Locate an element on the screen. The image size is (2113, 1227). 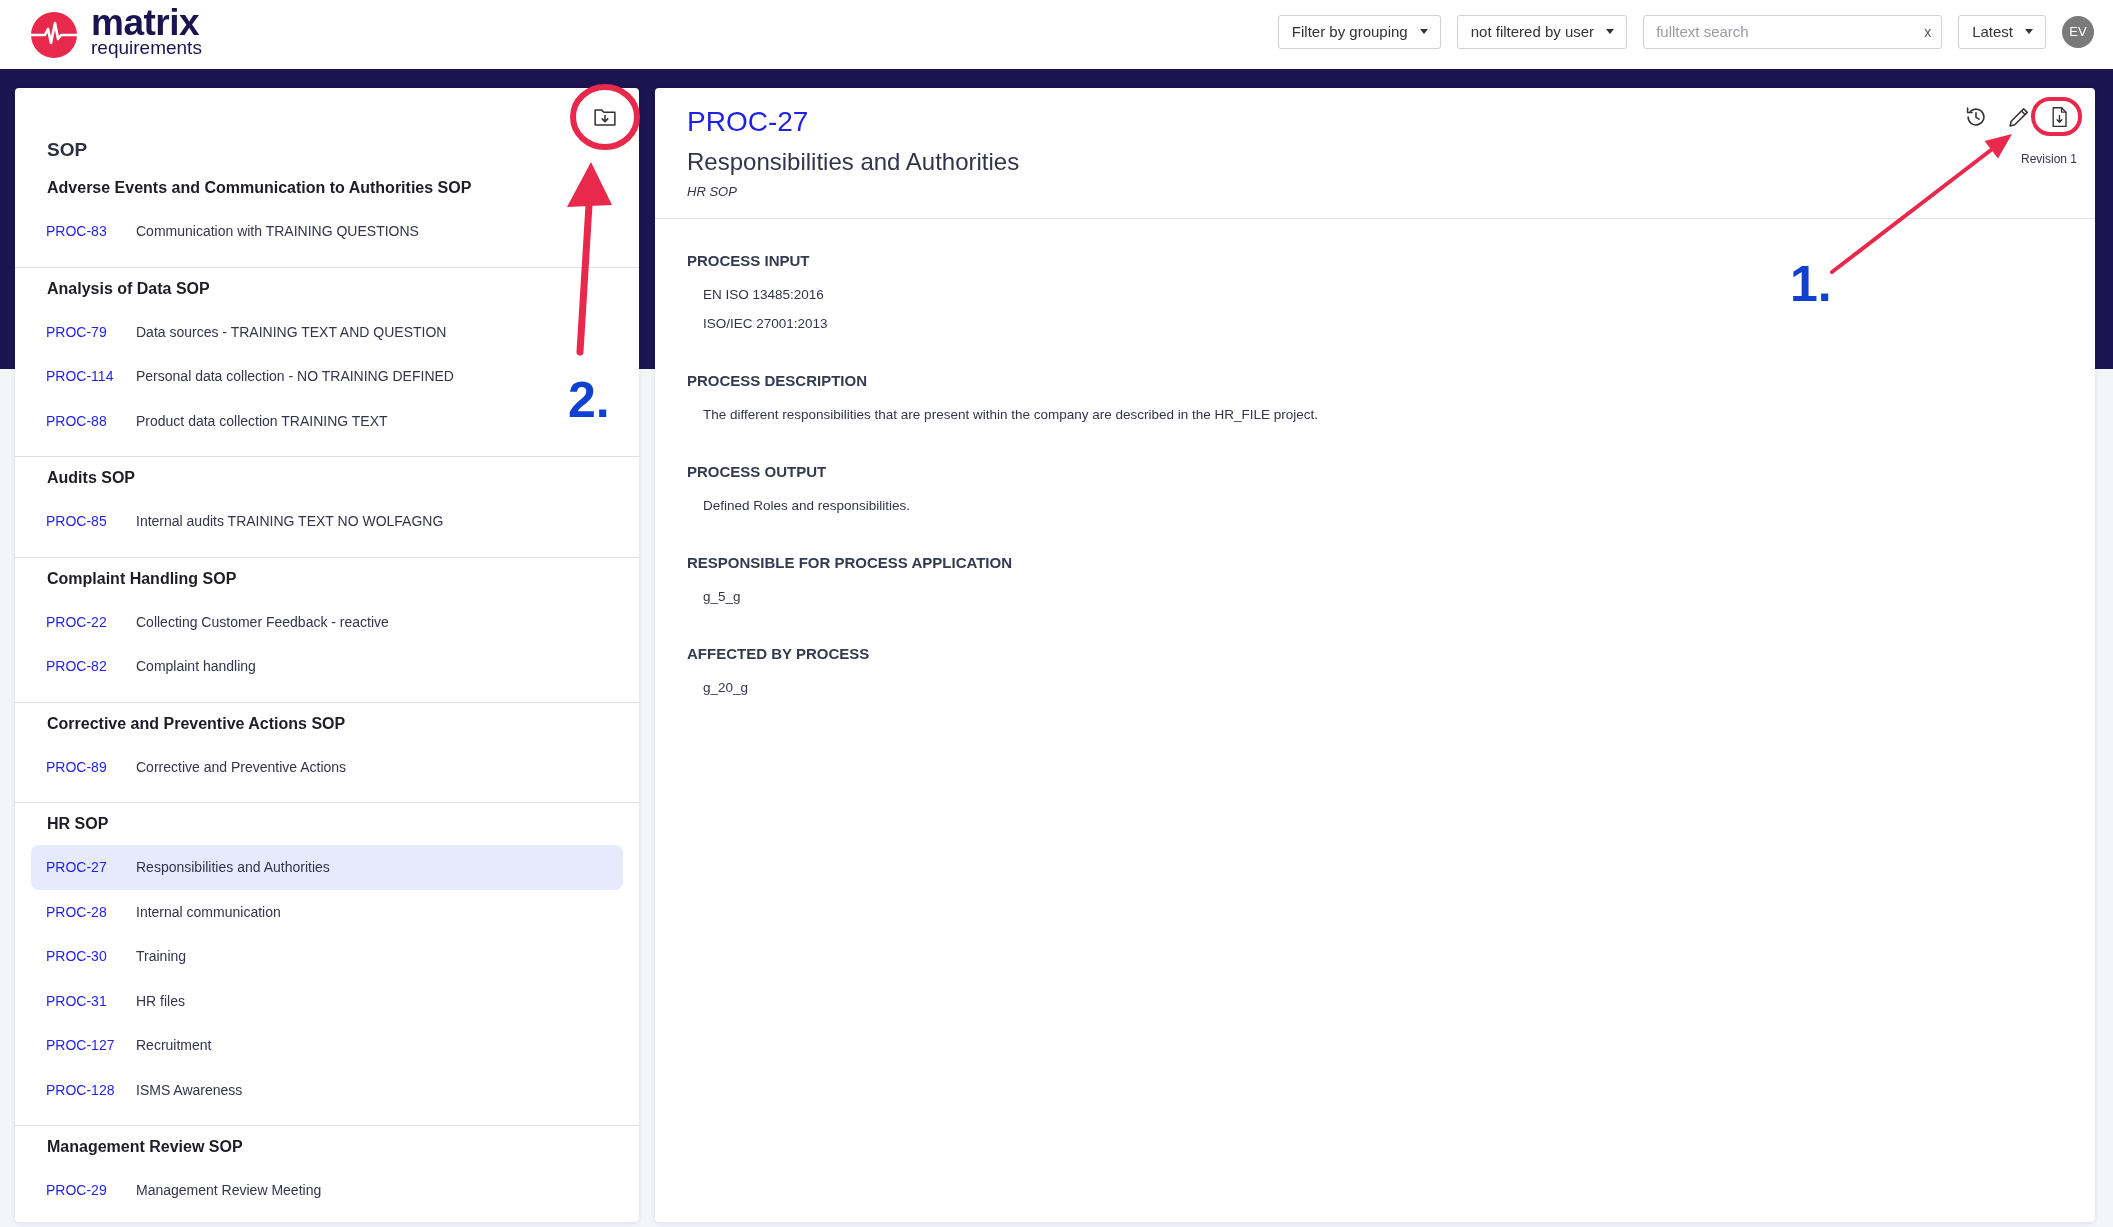
tree-item: PROC-114 Personal data collection - NO TRAINING DEFINED is located at coordinates (245, 376).